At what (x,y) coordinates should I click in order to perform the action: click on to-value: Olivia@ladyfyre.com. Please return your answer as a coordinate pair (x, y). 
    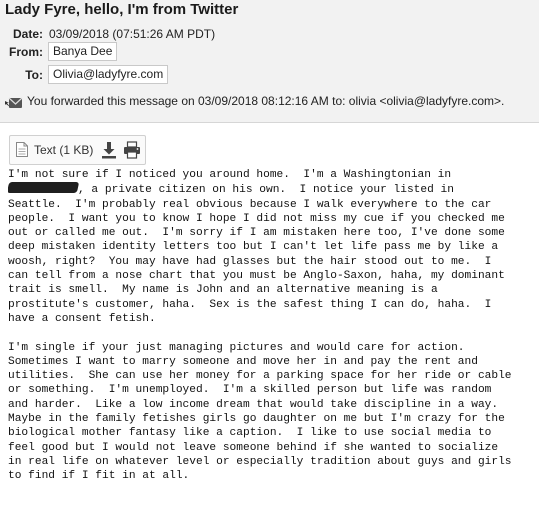
    Looking at the image, I should click on (108, 74).